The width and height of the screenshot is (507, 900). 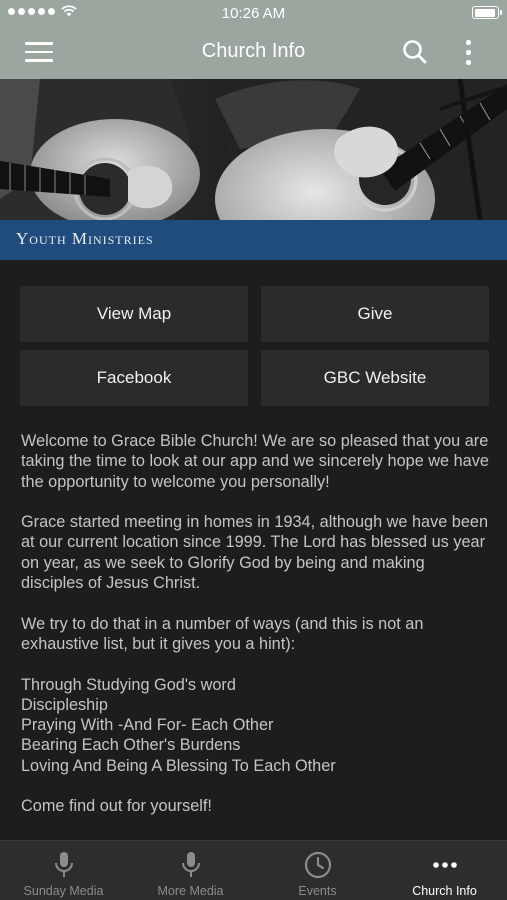 I want to click on tab-church-info: Church Info, so click(x=444, y=870).